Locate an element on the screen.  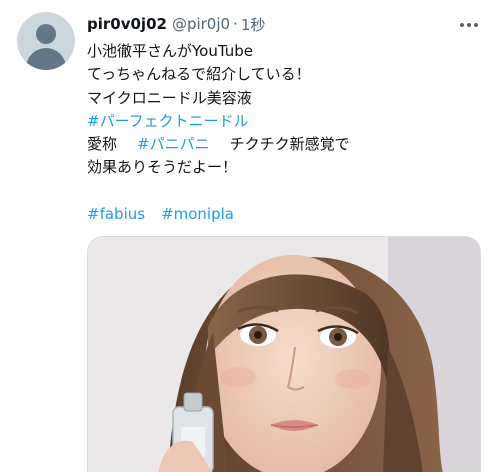
text-line: #パーフェクトニードル is located at coordinates (218, 121).